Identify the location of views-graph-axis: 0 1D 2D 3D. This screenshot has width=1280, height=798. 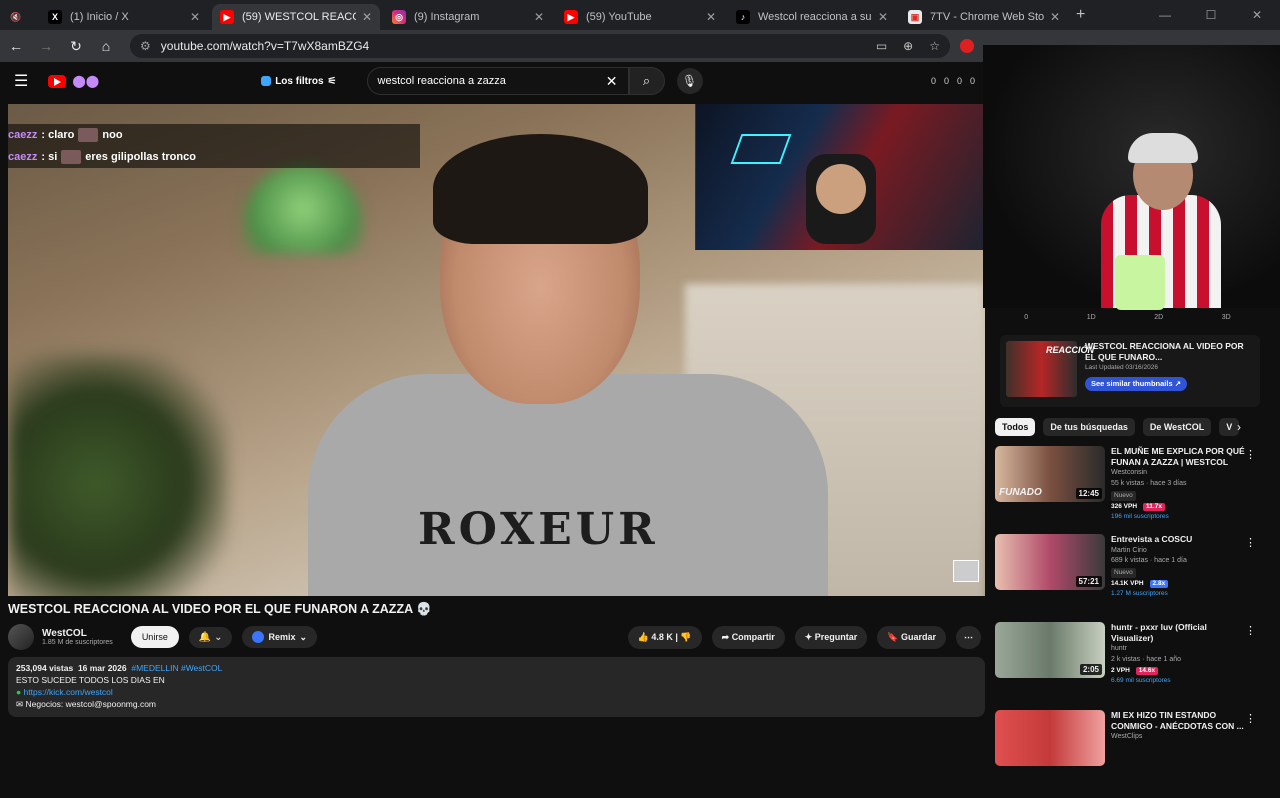
(1127, 318).